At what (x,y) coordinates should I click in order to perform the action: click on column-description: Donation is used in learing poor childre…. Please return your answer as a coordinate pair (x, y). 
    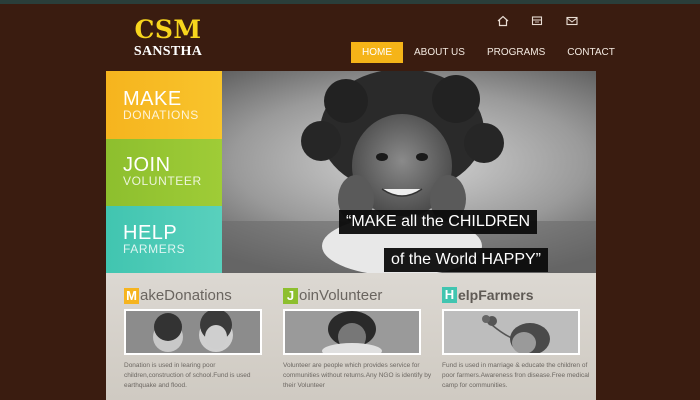
    Looking at the image, I should click on (187, 375).